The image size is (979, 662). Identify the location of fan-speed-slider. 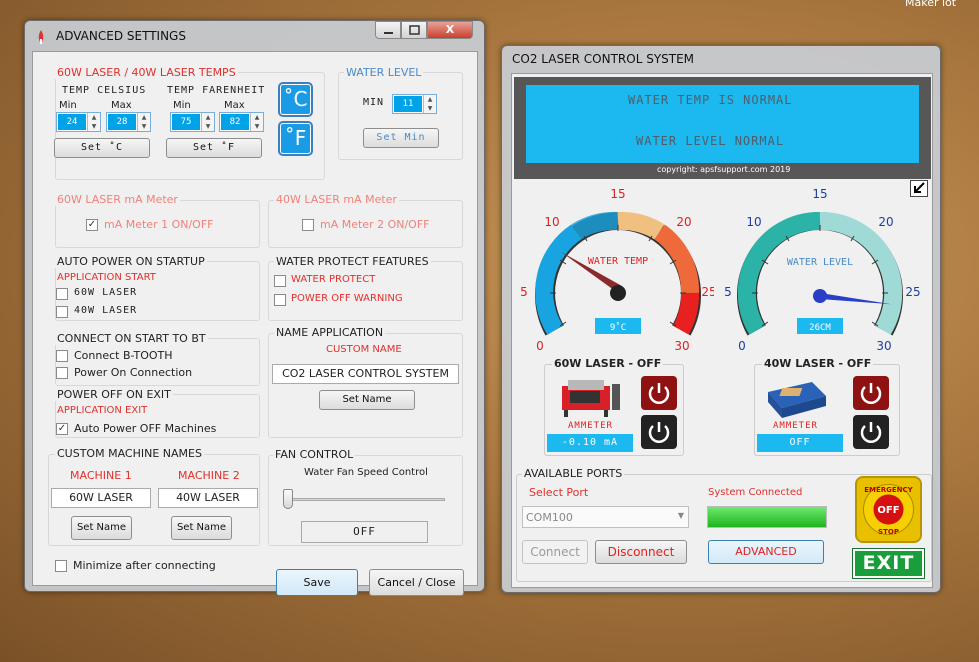
(288, 499).